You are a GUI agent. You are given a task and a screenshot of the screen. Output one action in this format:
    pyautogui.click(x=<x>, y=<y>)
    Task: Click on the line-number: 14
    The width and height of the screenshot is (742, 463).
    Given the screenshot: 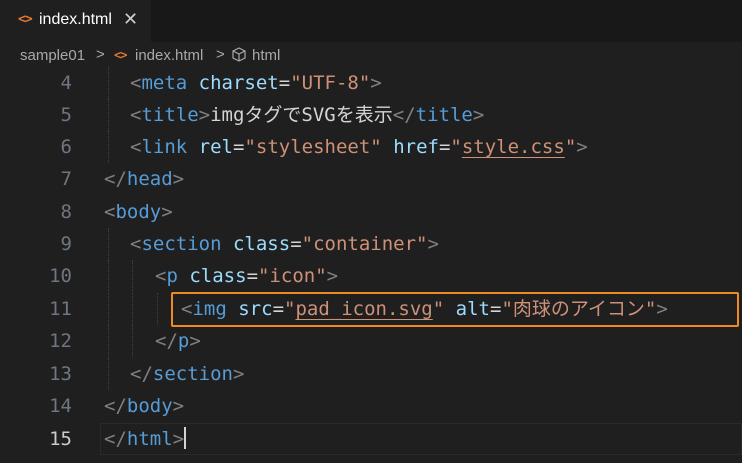 What is the action you would take?
    pyautogui.click(x=60, y=406)
    